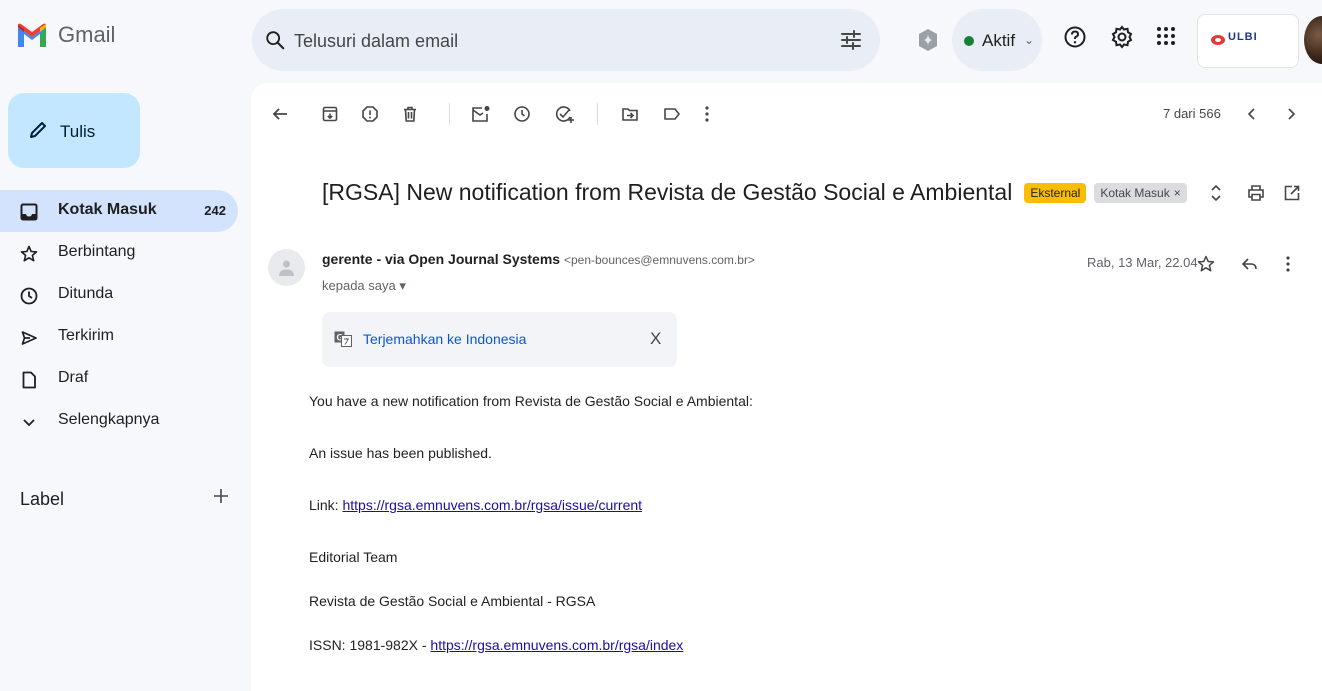  What do you see at coordinates (554, 41) in the screenshot?
I see `search-input` at bounding box center [554, 41].